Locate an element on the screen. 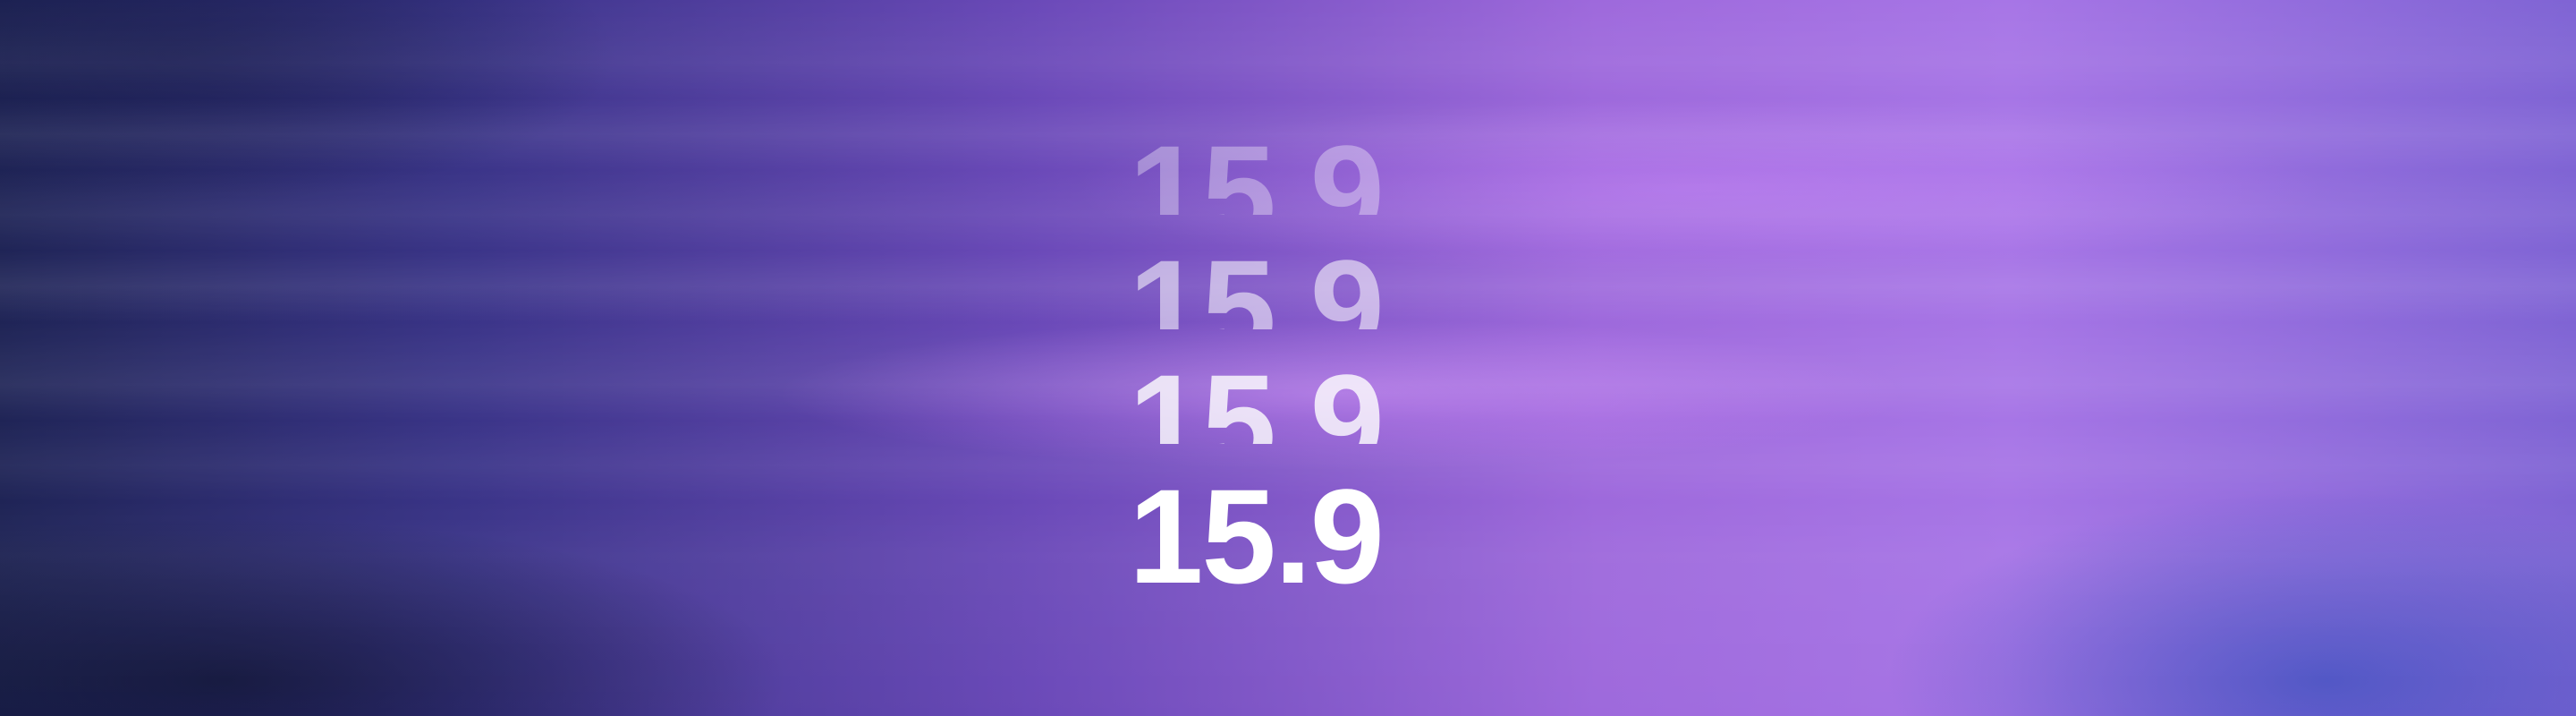 The width and height of the screenshot is (2576, 716). number-row-faded-3: 15.9 is located at coordinates (1272, 399).